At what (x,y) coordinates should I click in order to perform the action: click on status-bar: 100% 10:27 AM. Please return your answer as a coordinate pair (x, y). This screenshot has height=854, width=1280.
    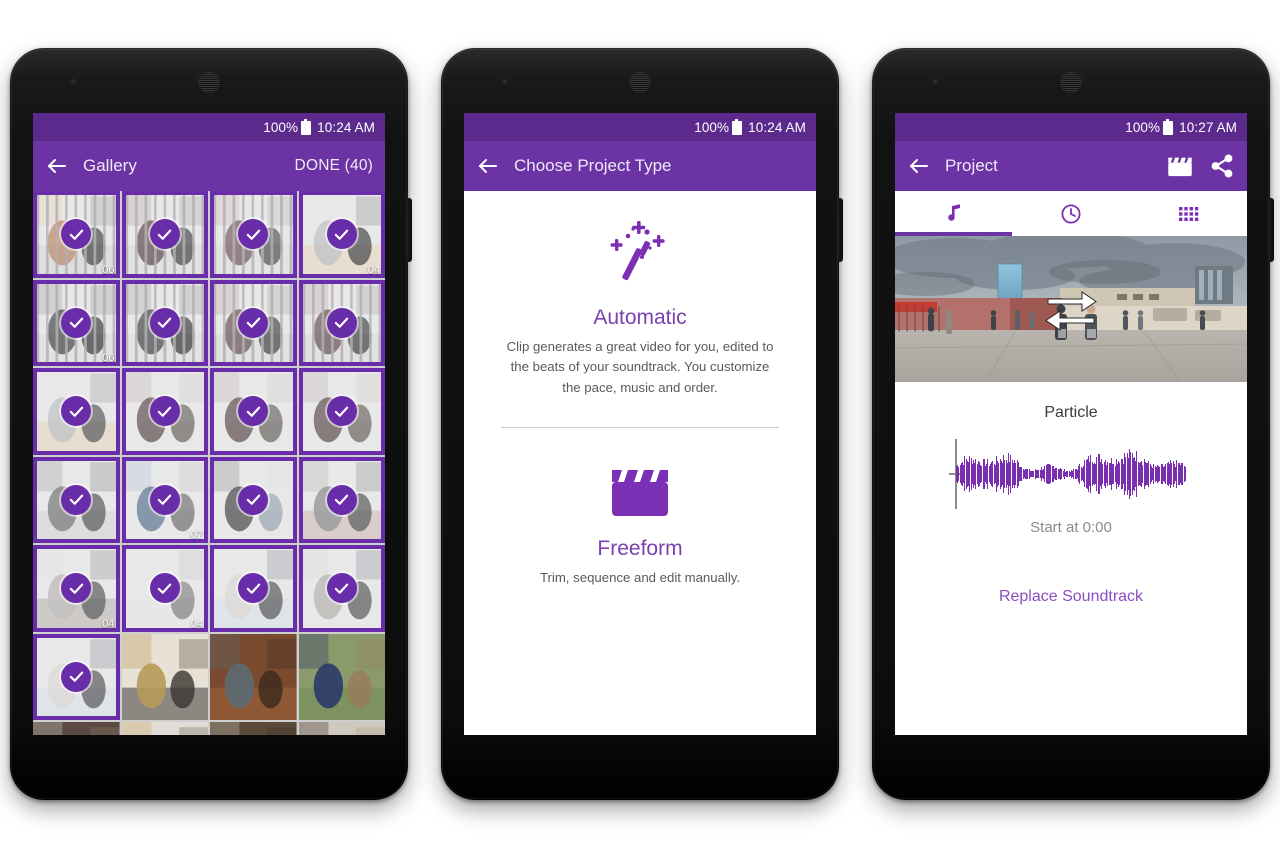
    Looking at the image, I should click on (1071, 127).